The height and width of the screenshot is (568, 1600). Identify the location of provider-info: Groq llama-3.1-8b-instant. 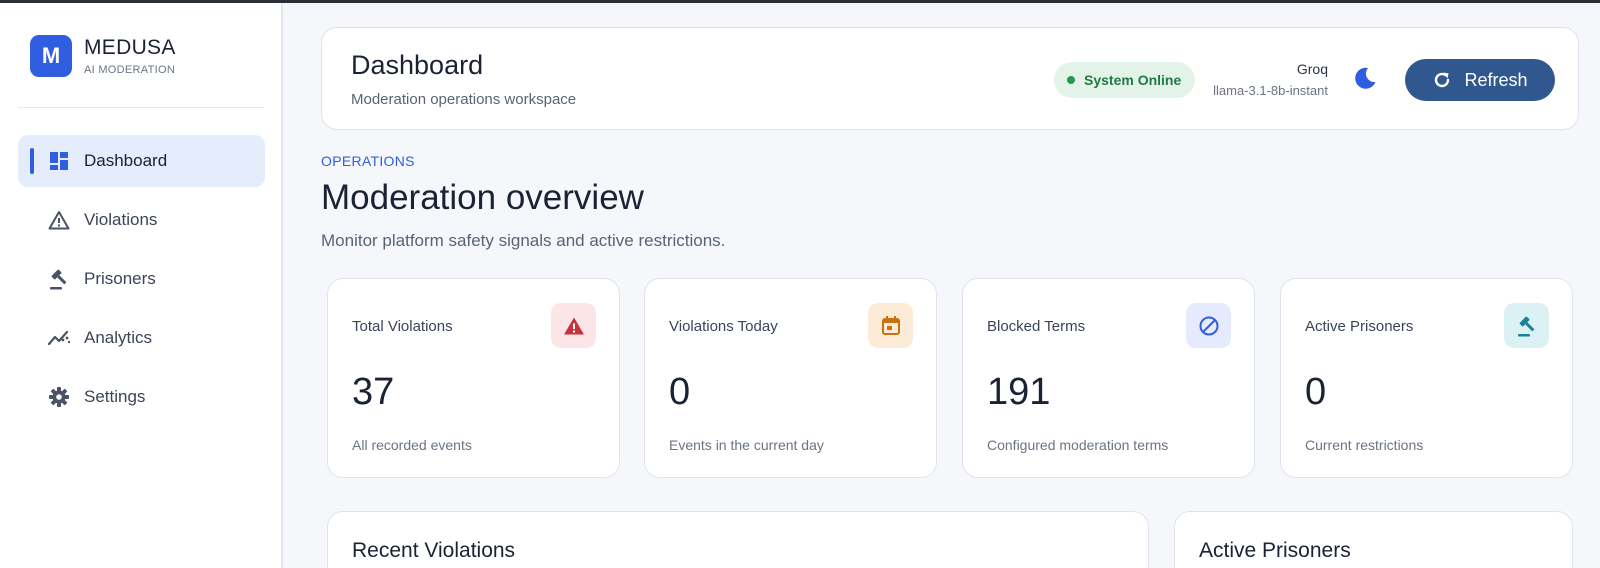
(1270, 79).